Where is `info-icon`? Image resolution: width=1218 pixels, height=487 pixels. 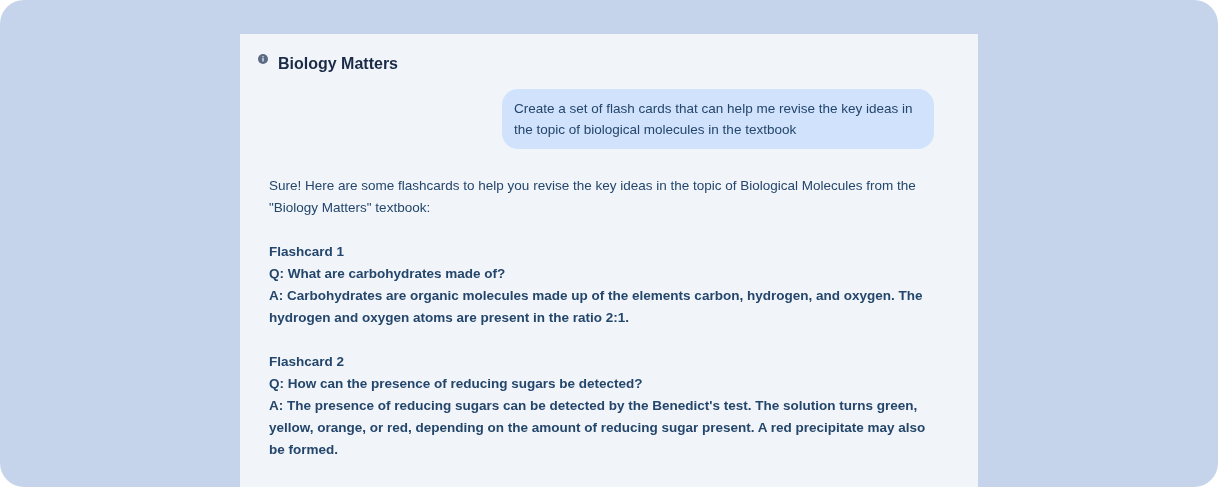
info-icon is located at coordinates (263, 59).